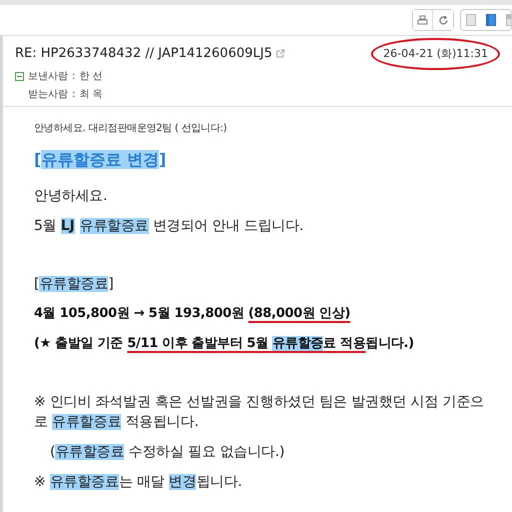 The width and height of the screenshot is (512, 512). I want to click on recipient-name: 최 옥, so click(91, 95).